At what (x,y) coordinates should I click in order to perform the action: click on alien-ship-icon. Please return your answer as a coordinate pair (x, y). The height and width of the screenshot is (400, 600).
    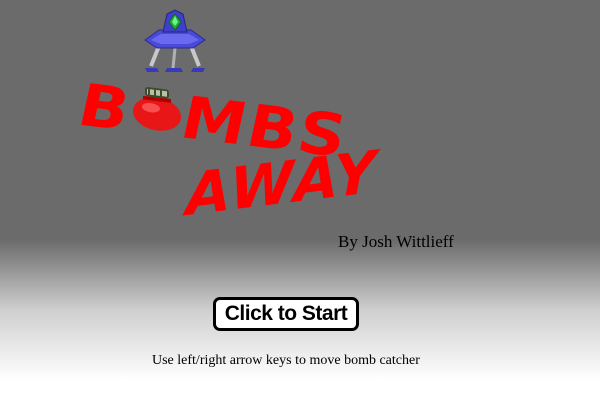
    Looking at the image, I should click on (175, 41).